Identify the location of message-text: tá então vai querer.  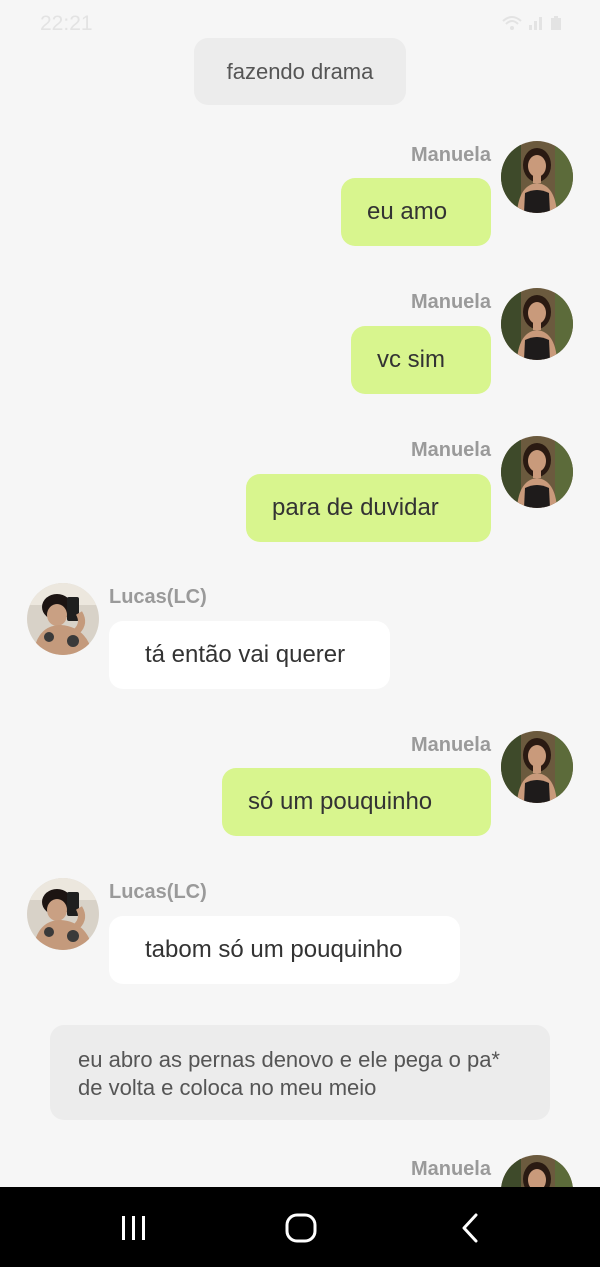
(245, 654).